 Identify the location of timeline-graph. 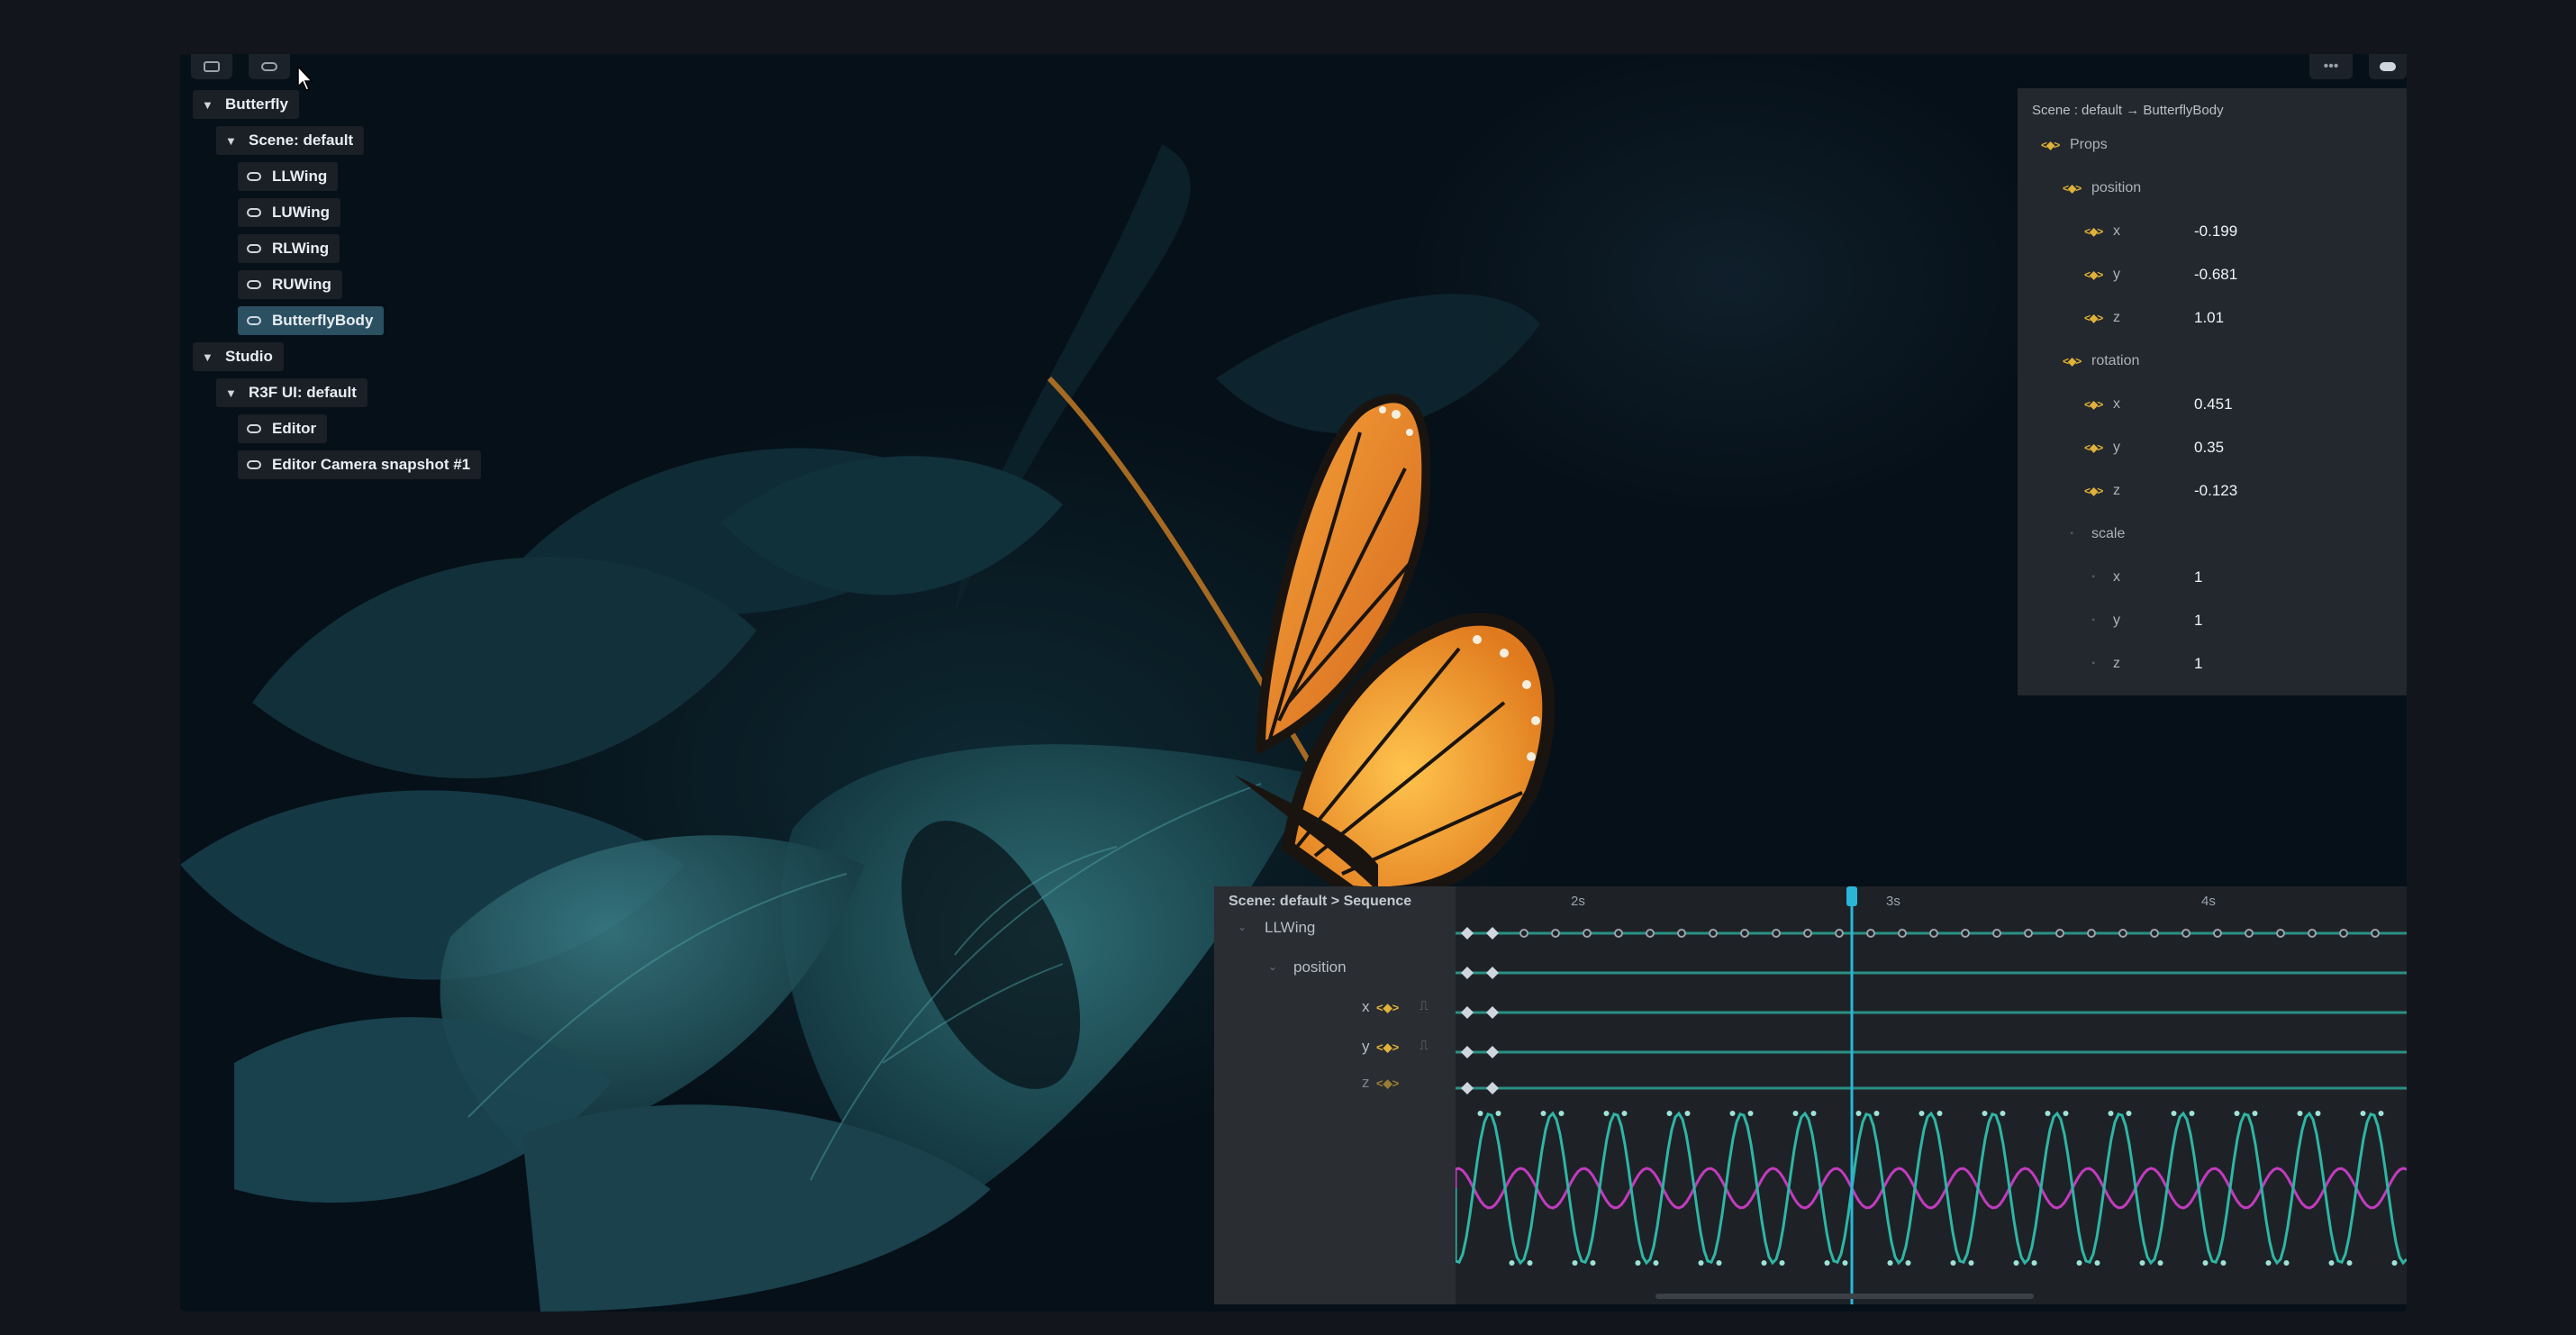
(1931, 1095).